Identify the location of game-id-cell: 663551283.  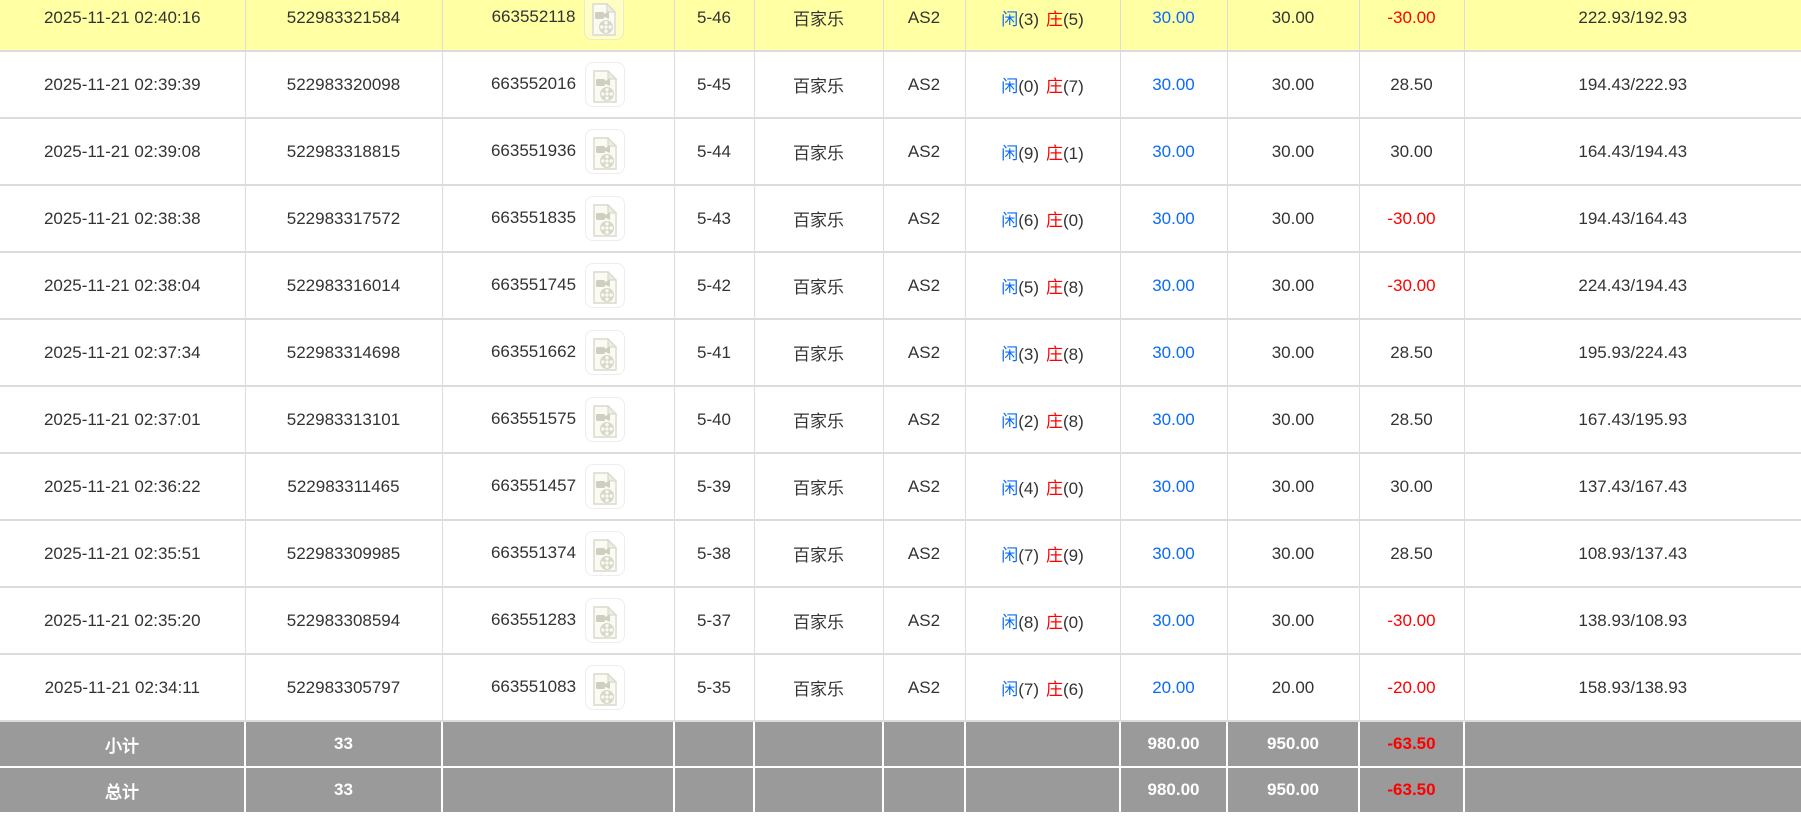
(558, 620).